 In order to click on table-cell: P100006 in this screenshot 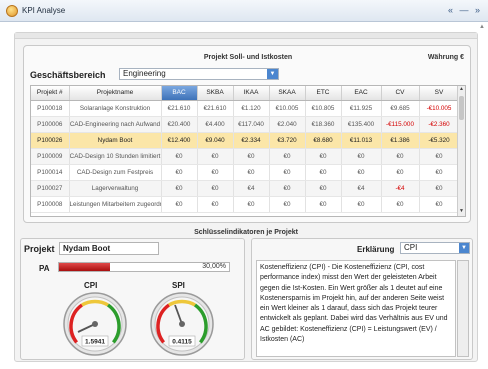, I will do `click(50, 124)`.